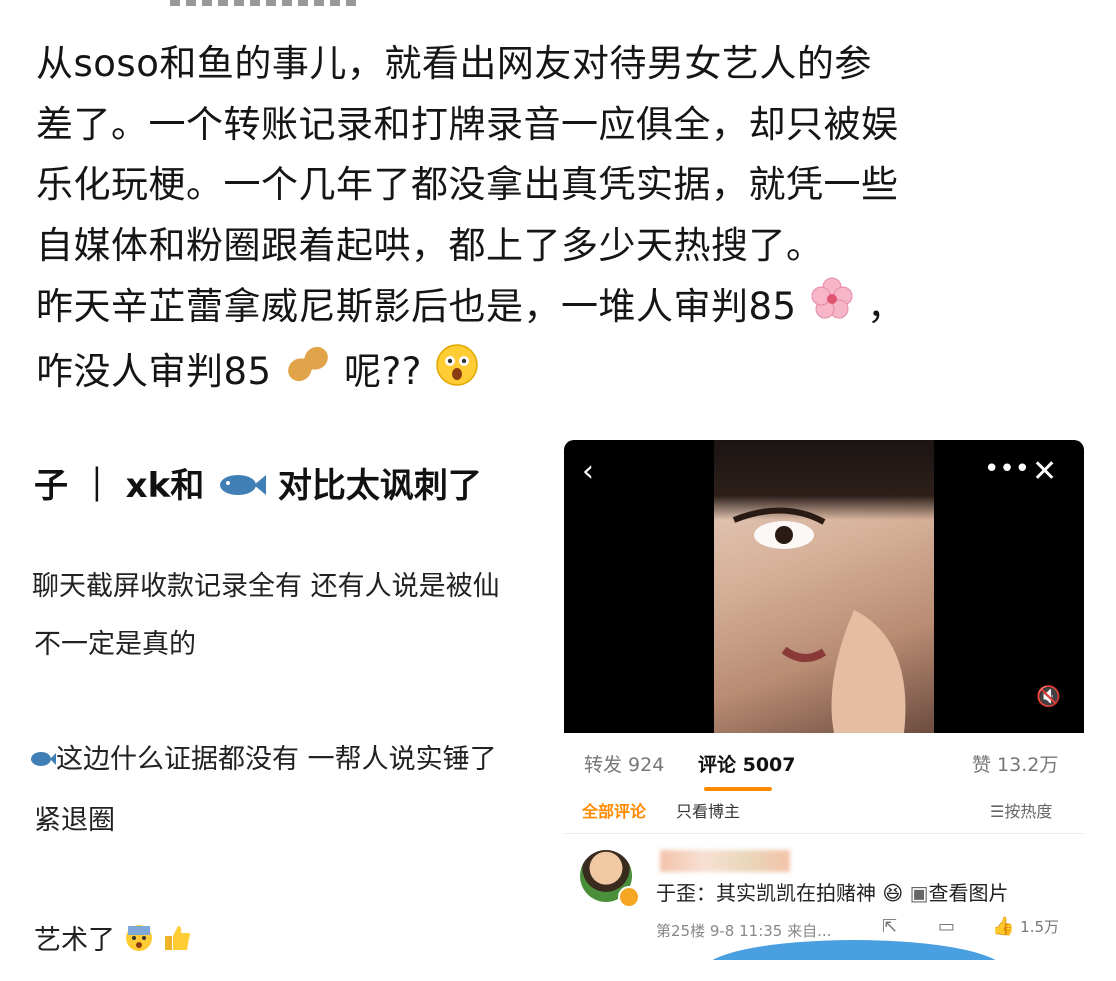 The height and width of the screenshot is (981, 1116). I want to click on shocked-face-emoji-icon, so click(457, 373).